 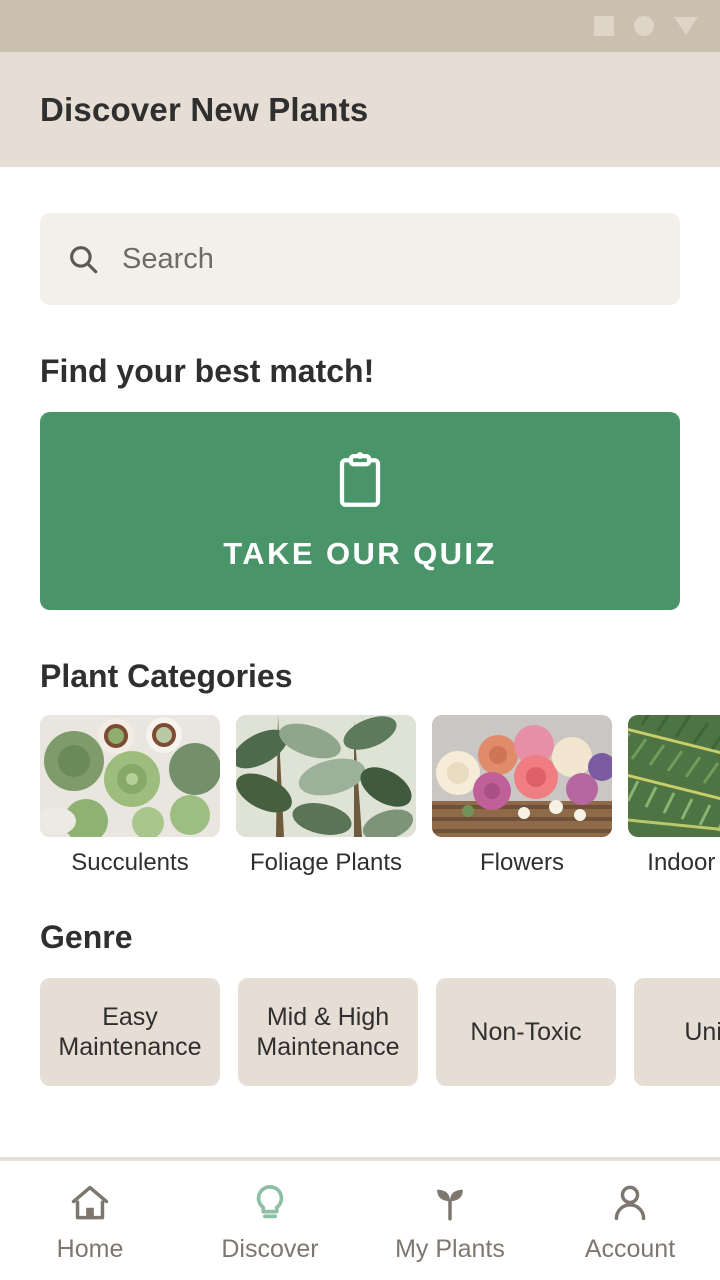 What do you see at coordinates (84, 260) in the screenshot?
I see `search-icon` at bounding box center [84, 260].